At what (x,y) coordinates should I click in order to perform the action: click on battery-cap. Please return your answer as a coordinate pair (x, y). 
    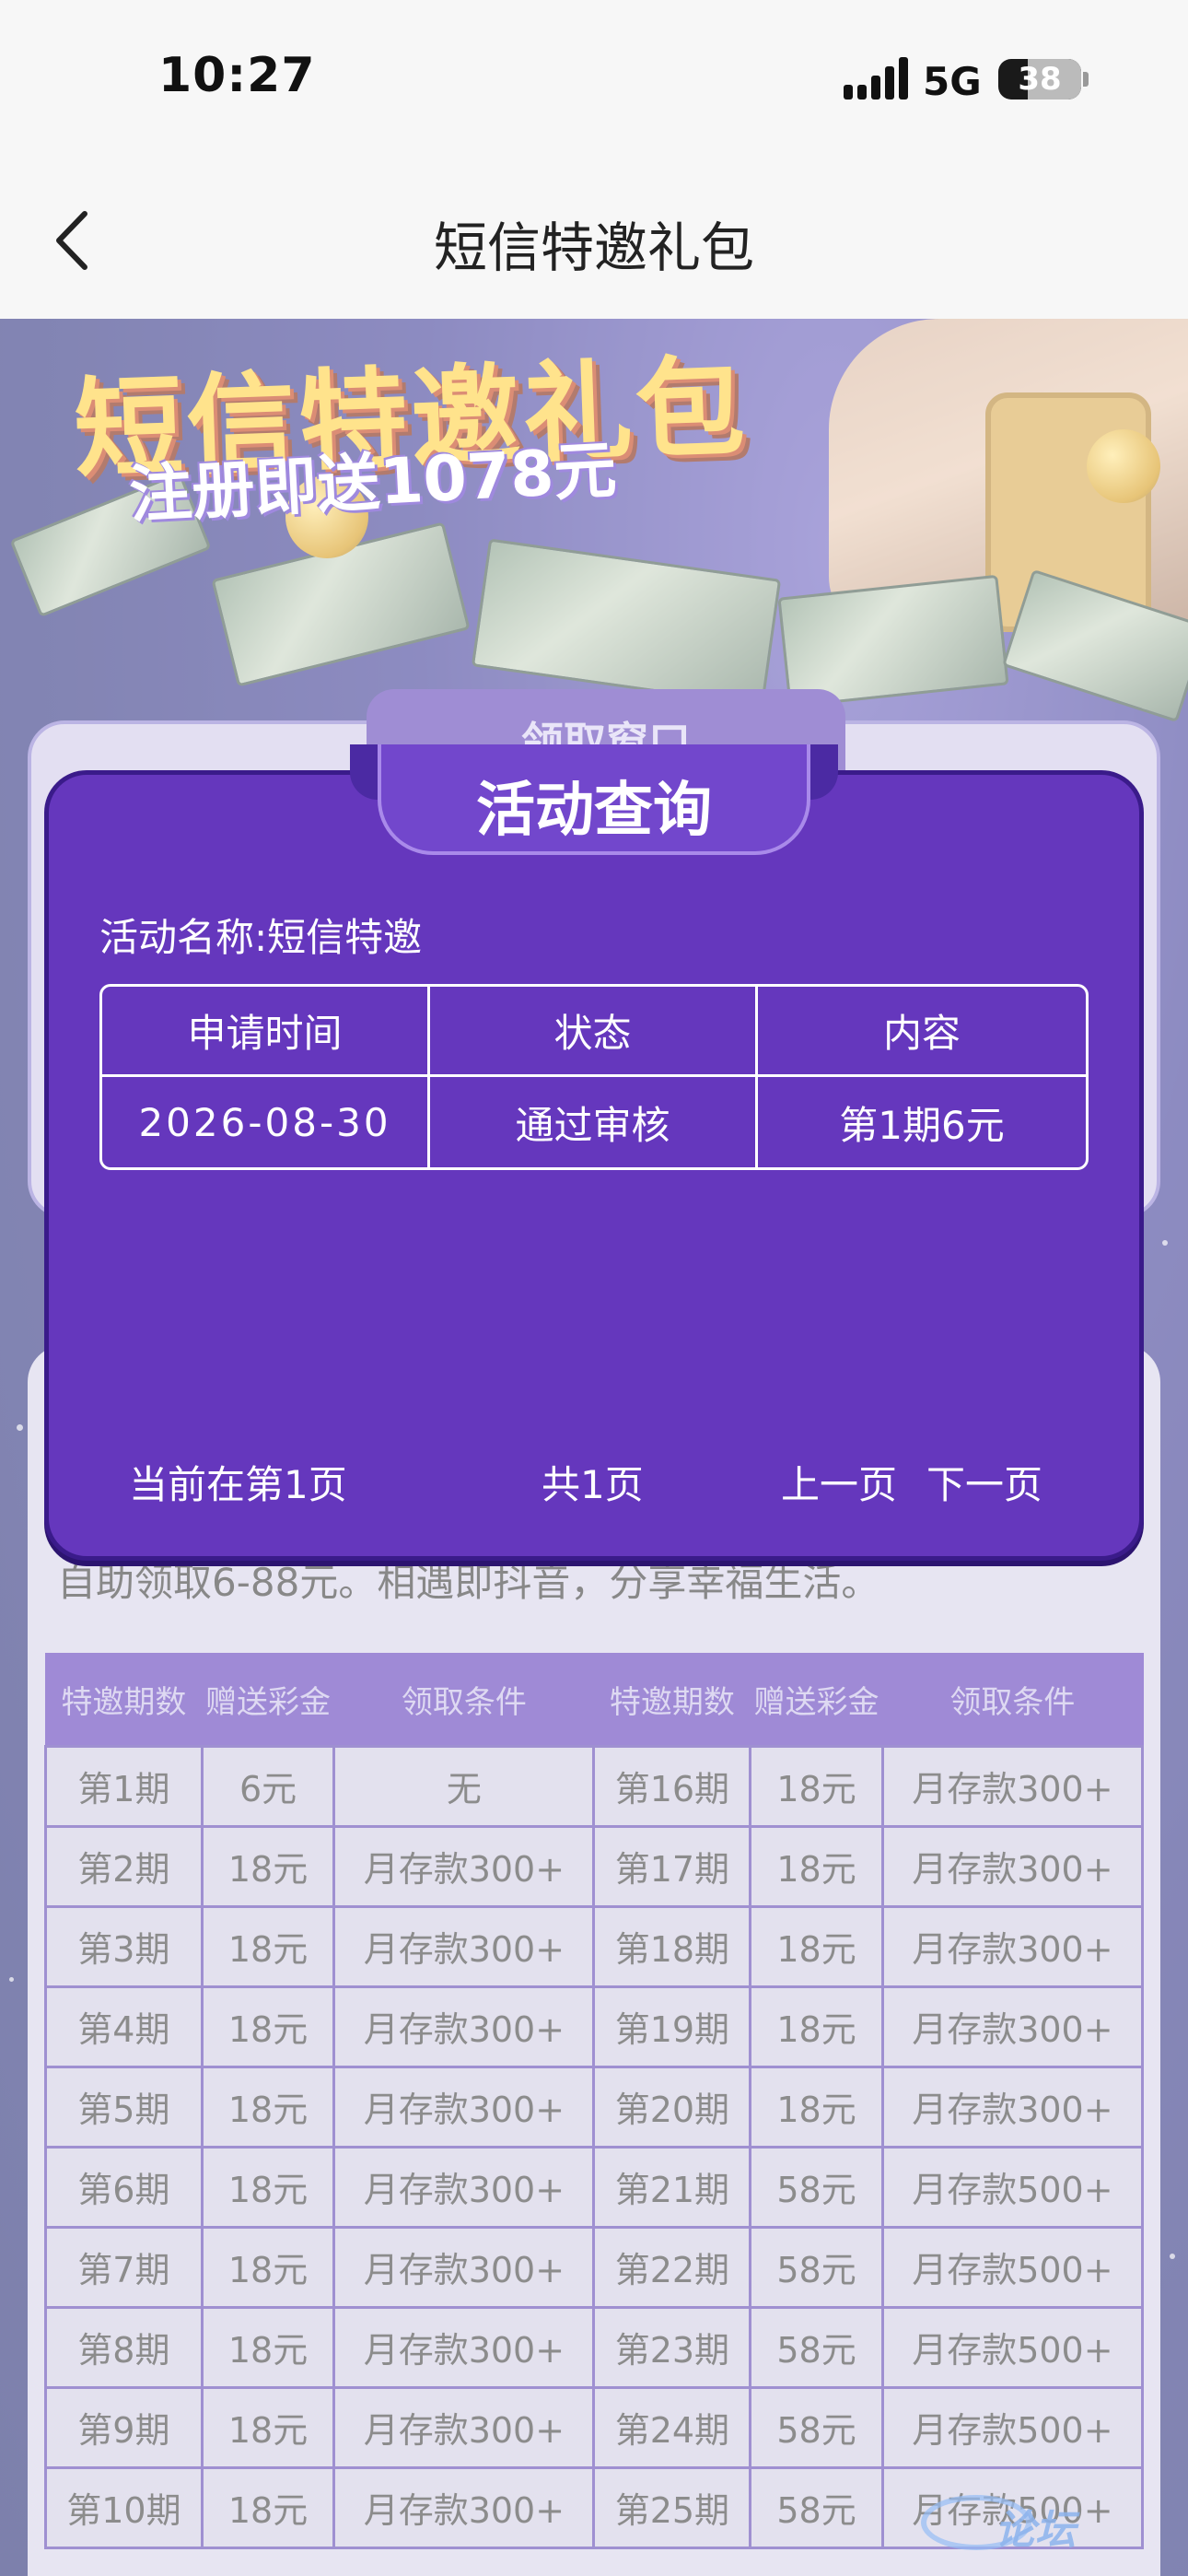
    Looking at the image, I should click on (1086, 79).